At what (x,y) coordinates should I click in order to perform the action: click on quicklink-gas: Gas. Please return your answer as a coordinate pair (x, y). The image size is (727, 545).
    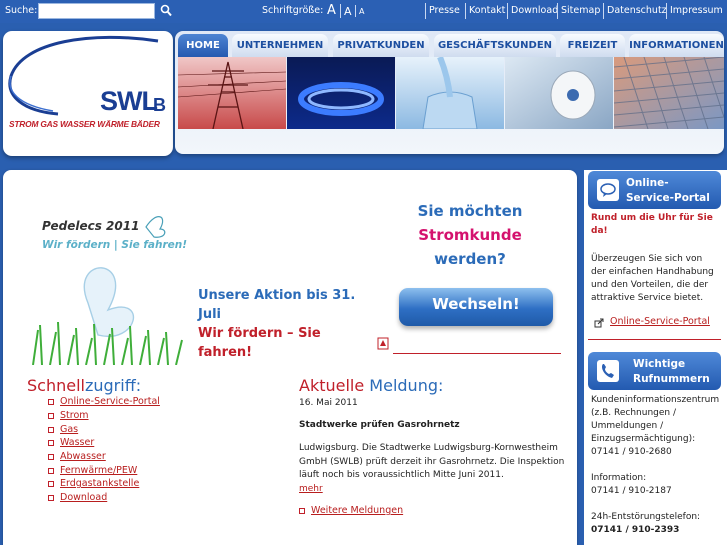
    Looking at the image, I should click on (69, 429).